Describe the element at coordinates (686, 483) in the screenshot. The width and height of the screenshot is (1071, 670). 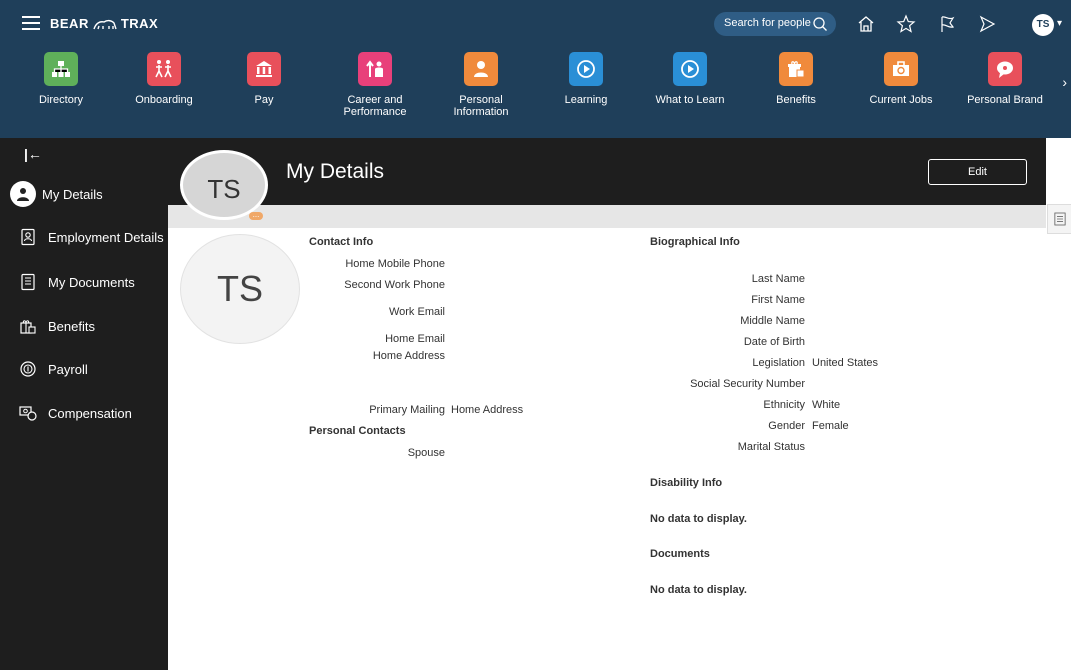
I see `disability-info-title: Disability Info` at that location.